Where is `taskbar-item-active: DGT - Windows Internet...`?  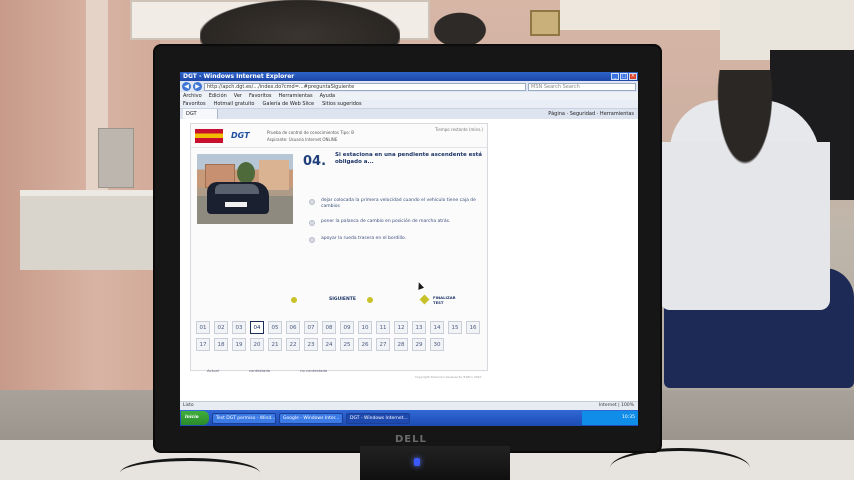 taskbar-item-active: DGT - Windows Internet... is located at coordinates (378, 418).